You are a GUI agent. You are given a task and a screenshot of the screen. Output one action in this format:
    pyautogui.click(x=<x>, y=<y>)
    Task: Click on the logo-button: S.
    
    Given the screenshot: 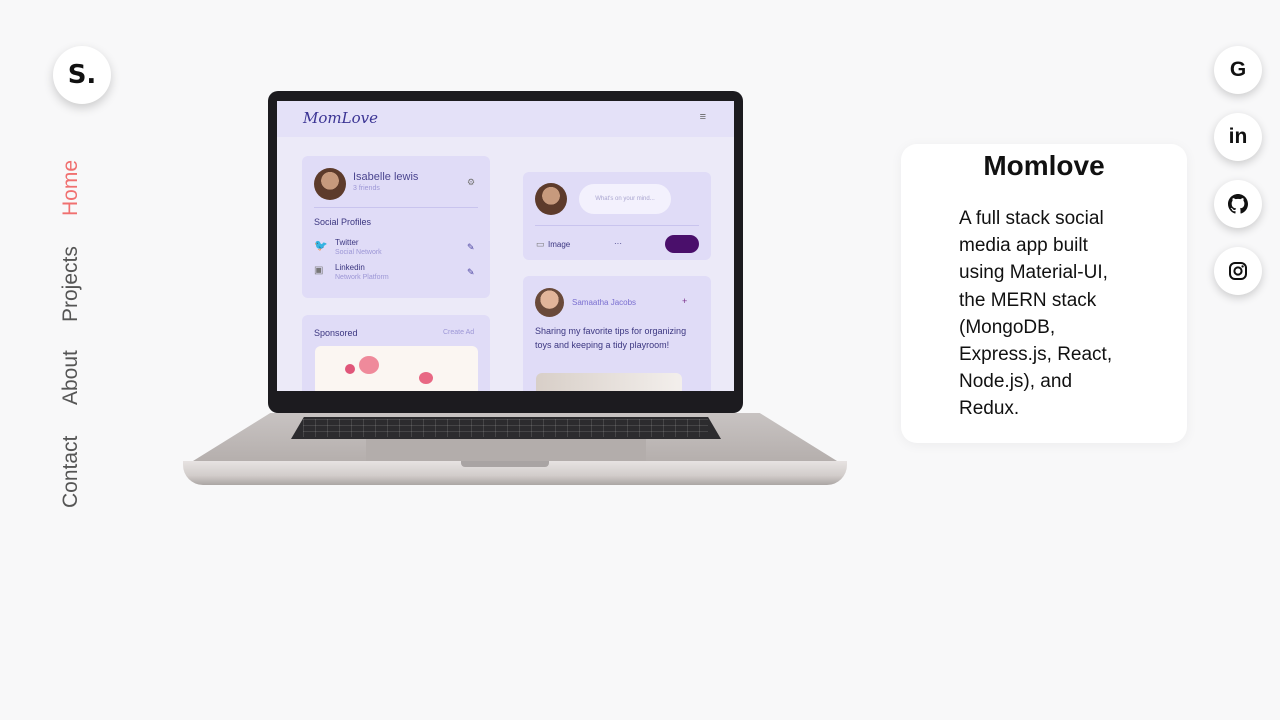 What is the action you would take?
    pyautogui.click(x=82, y=75)
    